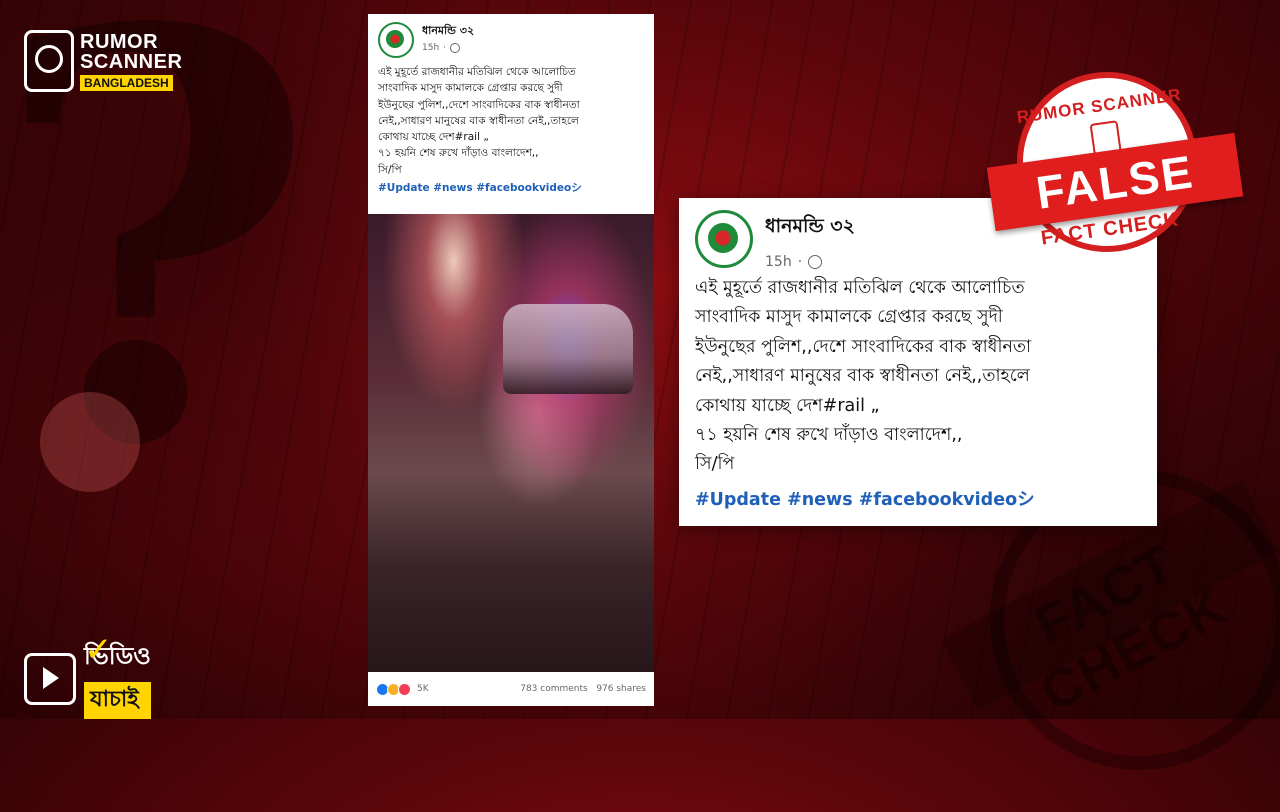 Image resolution: width=1280 pixels, height=812 pixels. I want to click on zoomed-post-line: সি/পি, so click(715, 464).